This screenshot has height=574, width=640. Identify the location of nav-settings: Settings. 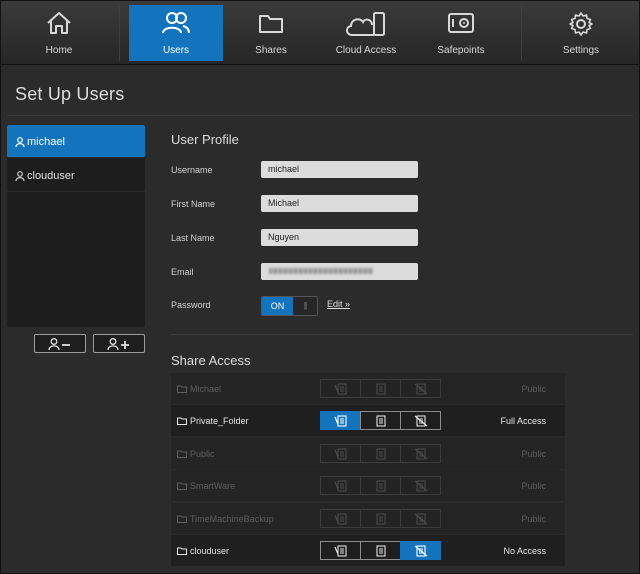
(581, 33).